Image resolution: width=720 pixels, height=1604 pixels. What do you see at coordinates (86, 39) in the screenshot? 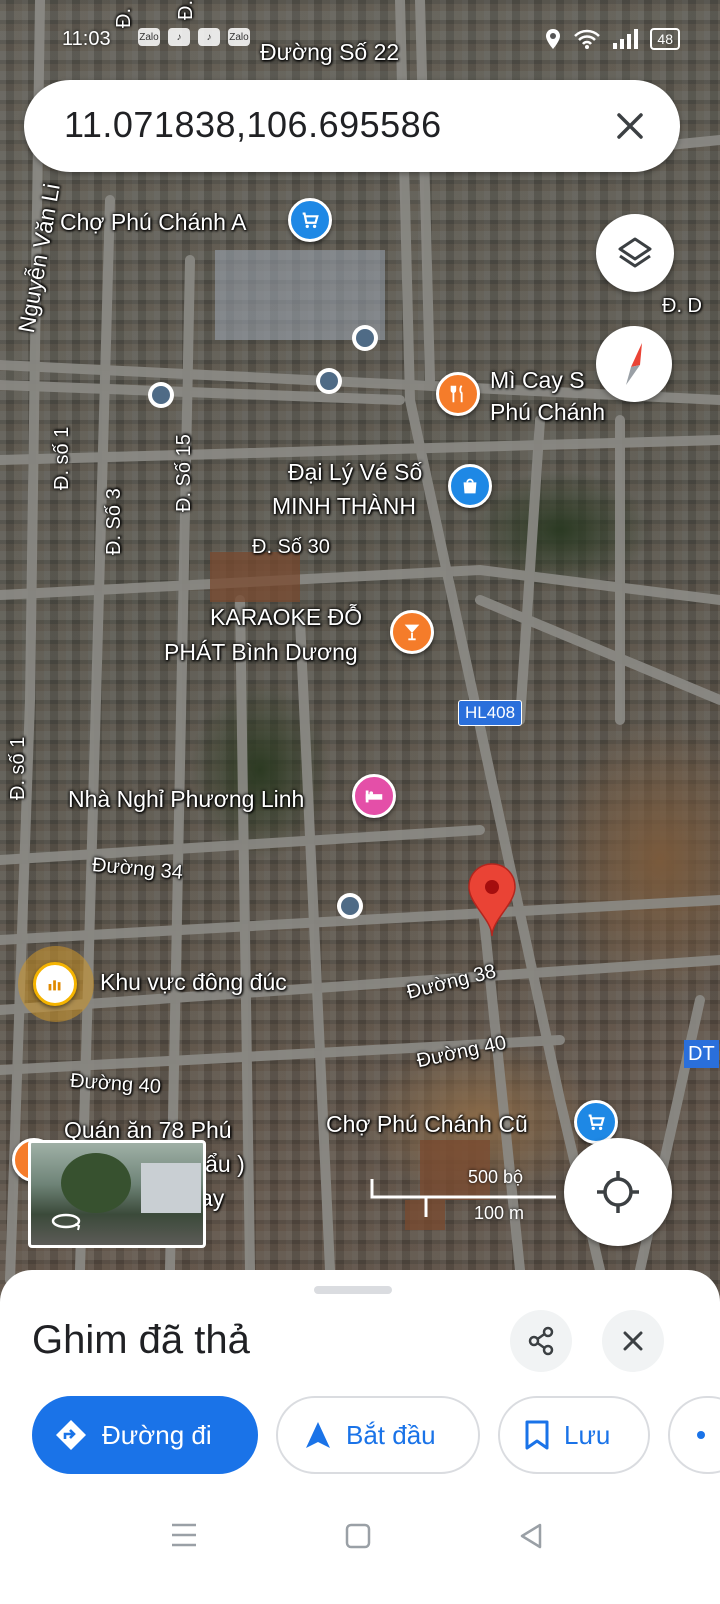
I see `status-time: 11:03` at bounding box center [86, 39].